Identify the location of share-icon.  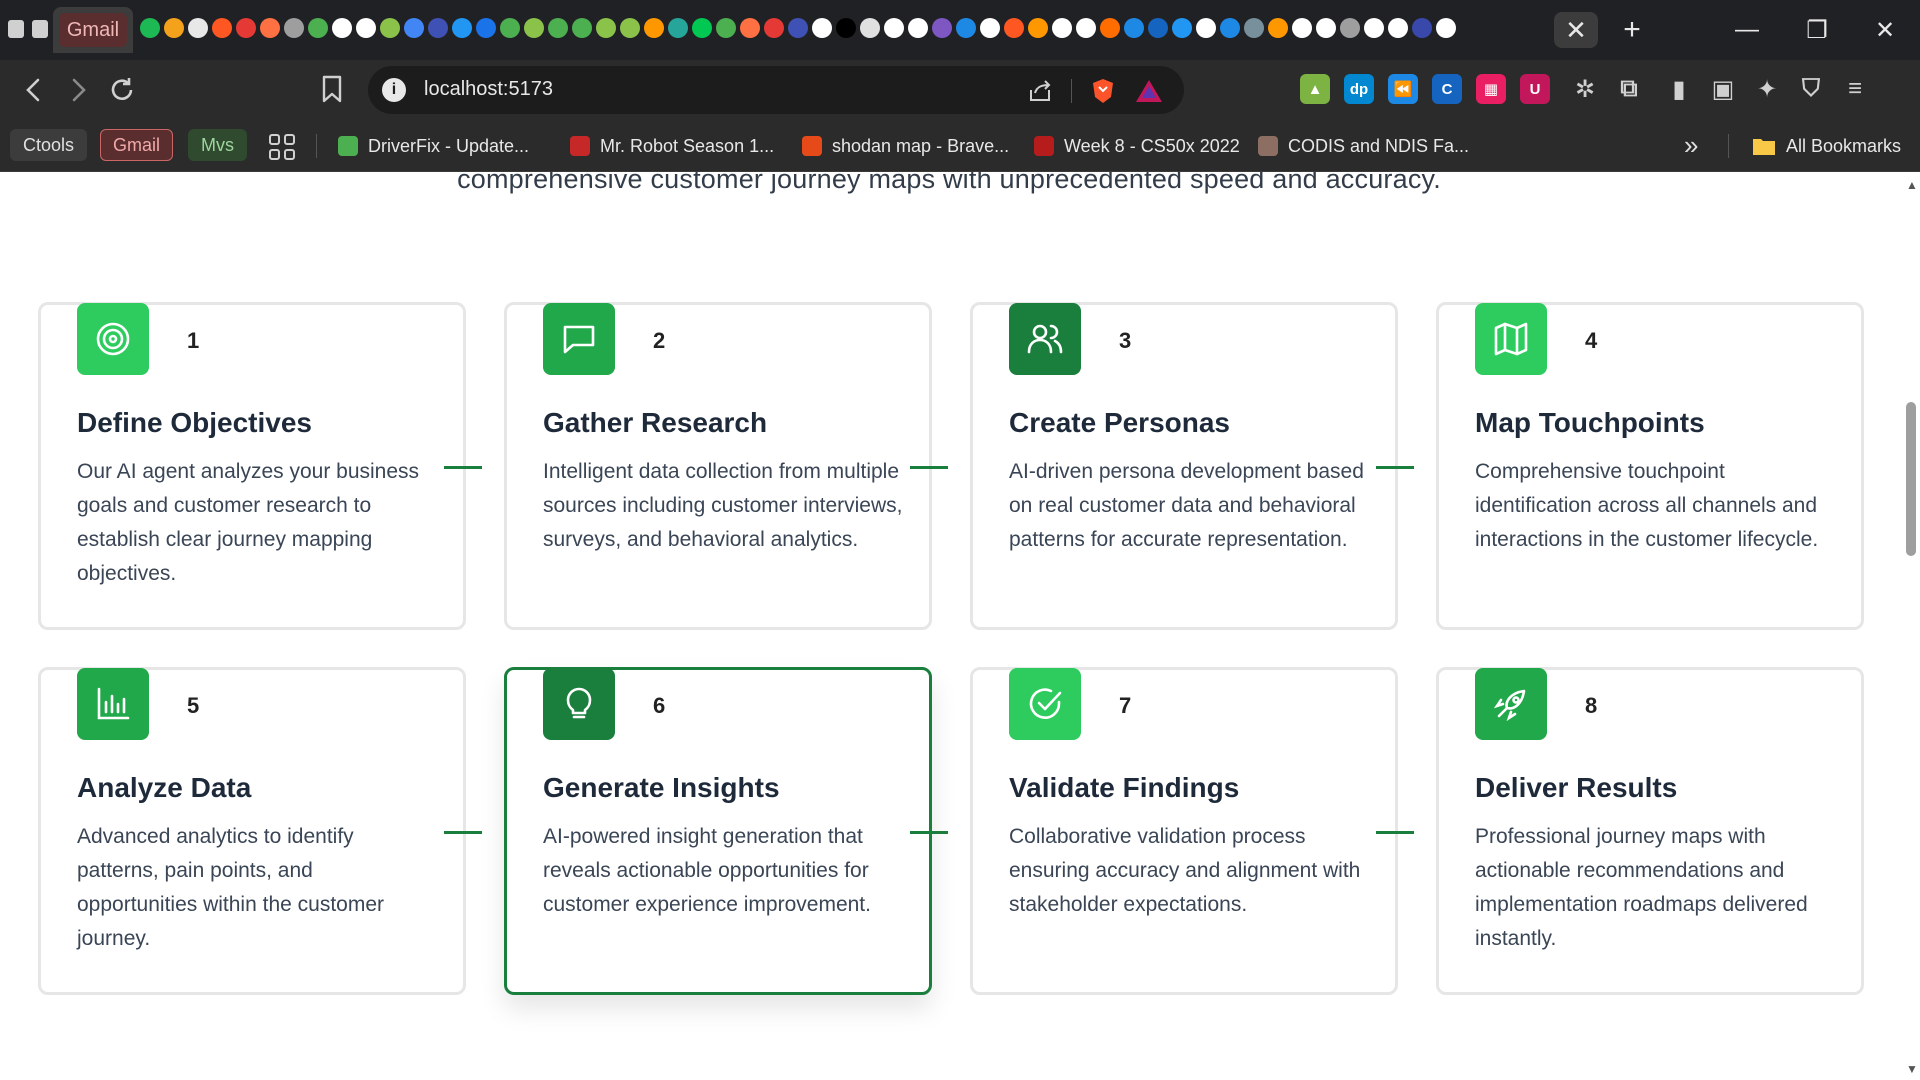
(1040, 91).